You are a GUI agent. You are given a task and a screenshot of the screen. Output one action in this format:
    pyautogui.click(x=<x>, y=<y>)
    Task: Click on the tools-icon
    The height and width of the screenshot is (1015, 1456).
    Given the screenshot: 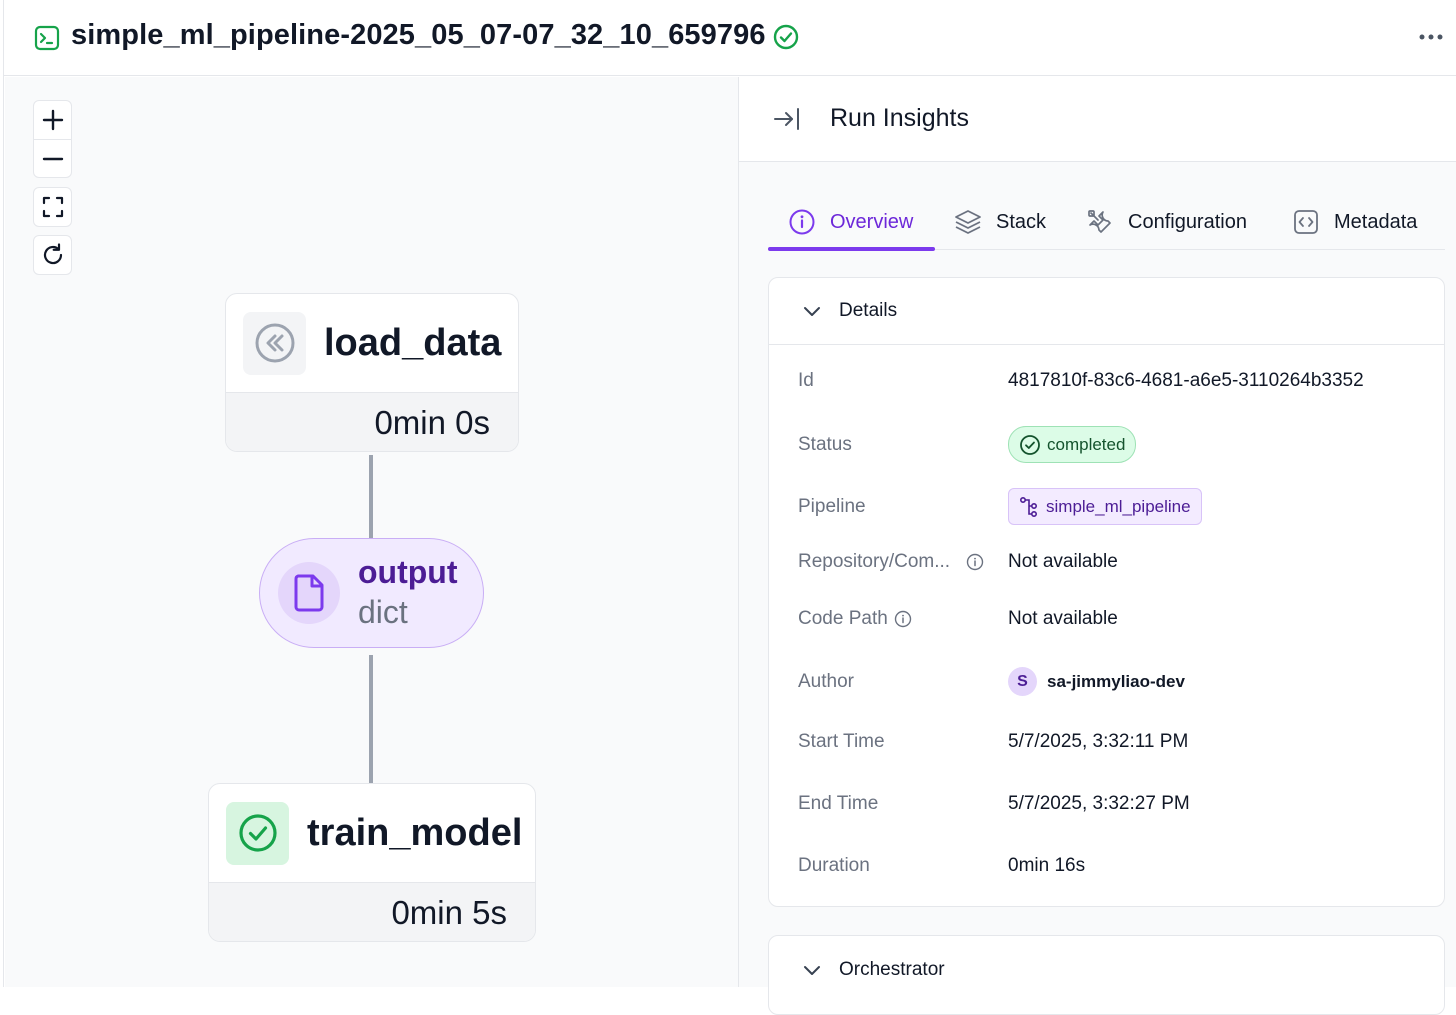 What is the action you would take?
    pyautogui.click(x=1100, y=222)
    